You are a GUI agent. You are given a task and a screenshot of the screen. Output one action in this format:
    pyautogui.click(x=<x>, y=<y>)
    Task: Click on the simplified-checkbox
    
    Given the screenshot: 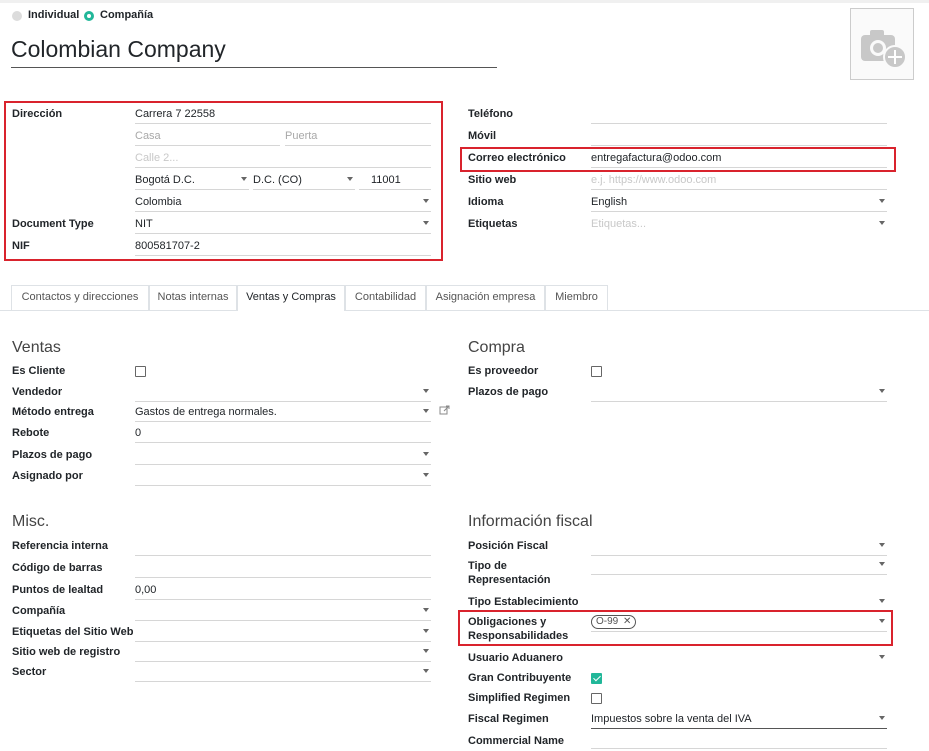 What is the action you would take?
    pyautogui.click(x=596, y=698)
    